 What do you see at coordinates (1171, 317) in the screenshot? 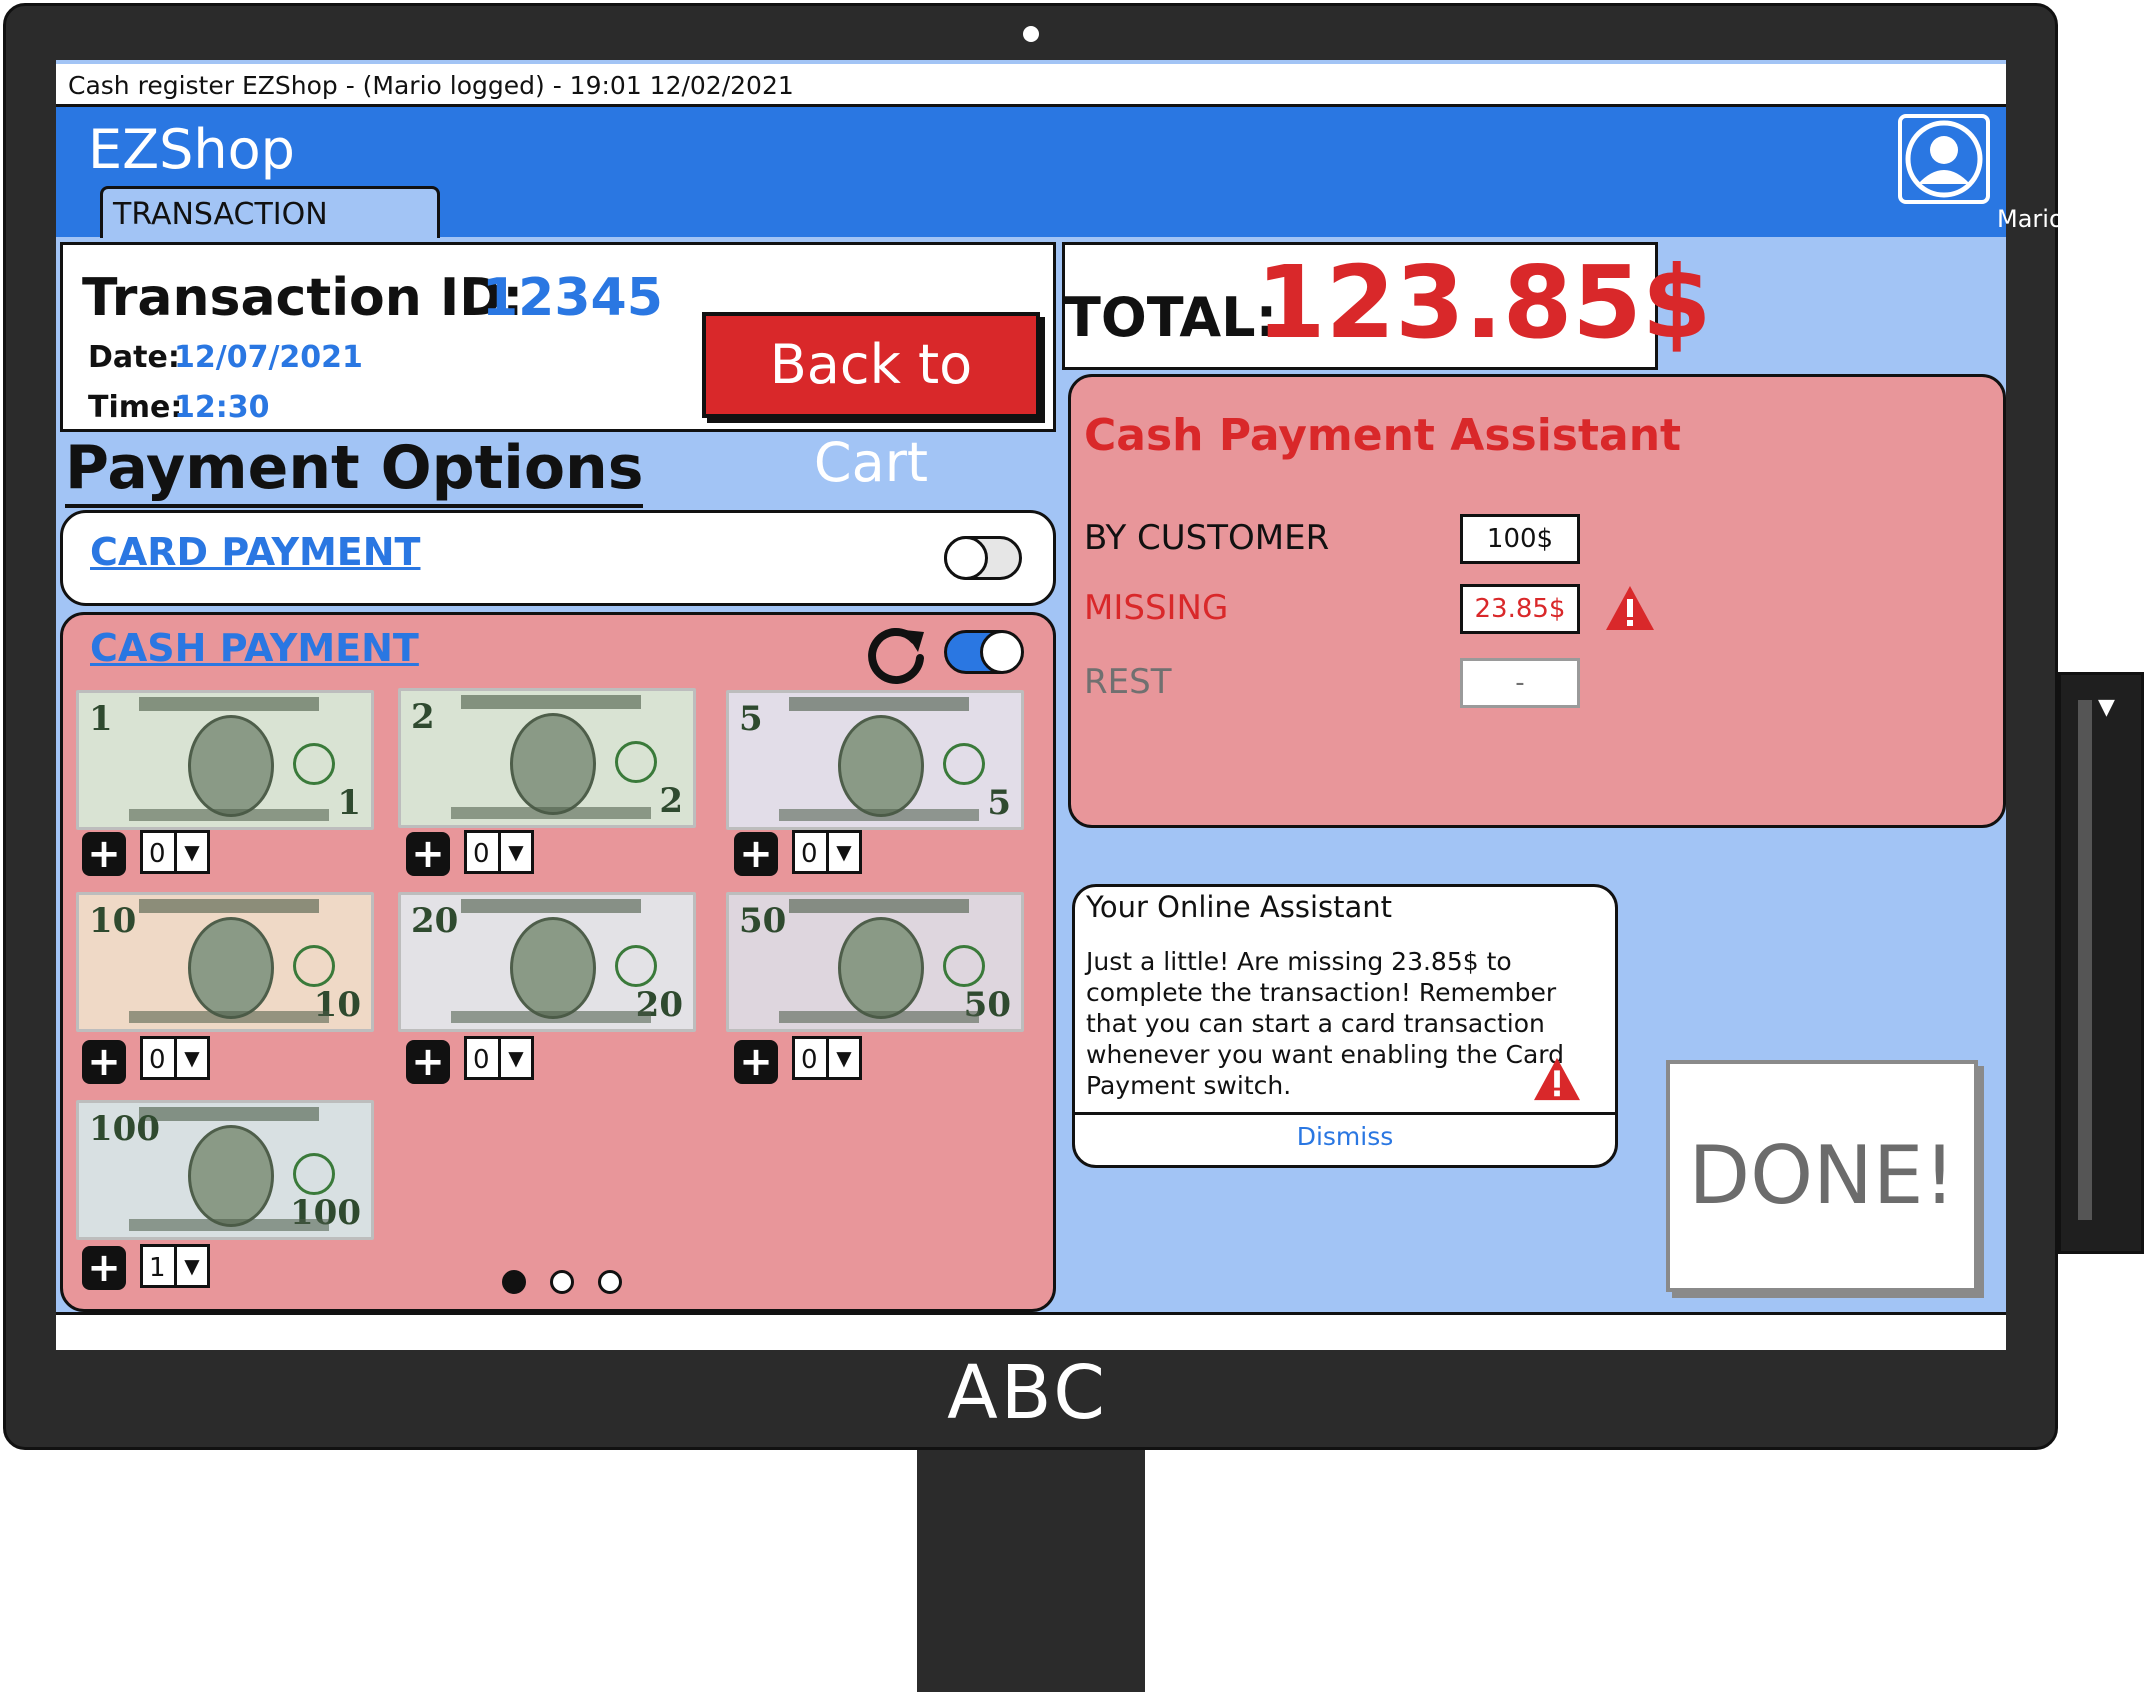
I see `total-label: TOTAL:` at bounding box center [1171, 317].